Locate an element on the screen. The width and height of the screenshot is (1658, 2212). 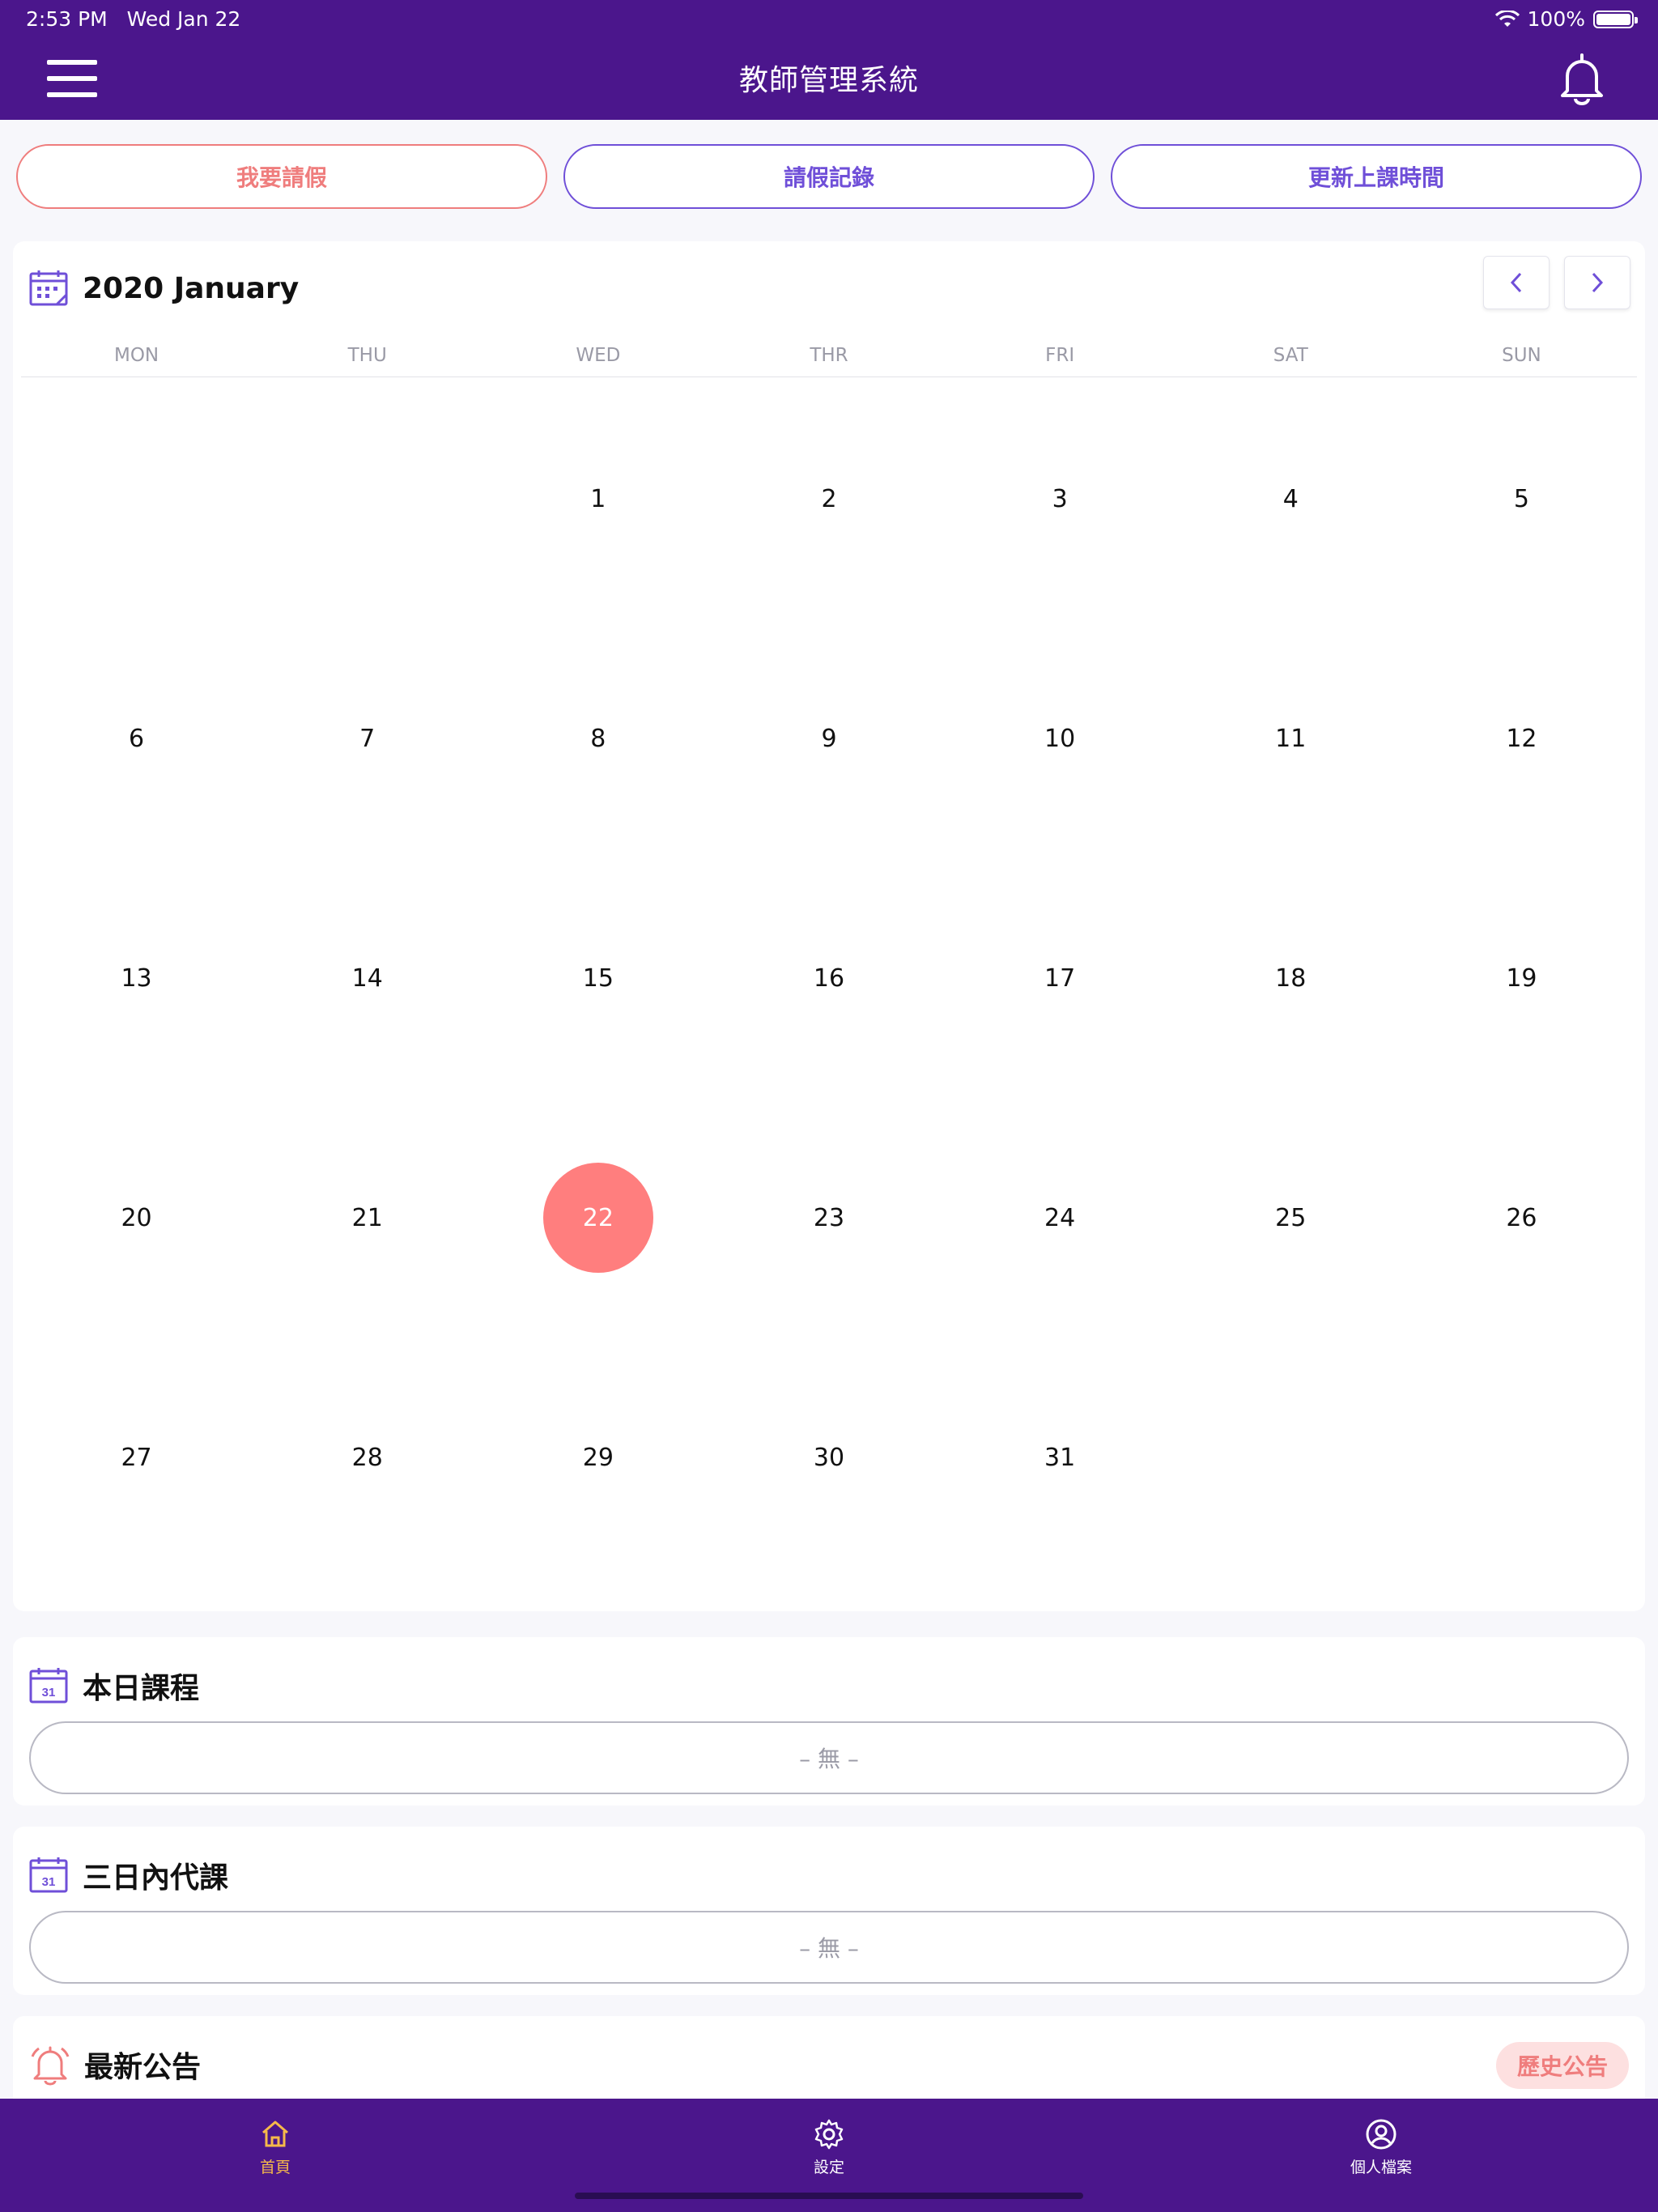
substitute-title: 三日內代課 is located at coordinates (156, 1878).